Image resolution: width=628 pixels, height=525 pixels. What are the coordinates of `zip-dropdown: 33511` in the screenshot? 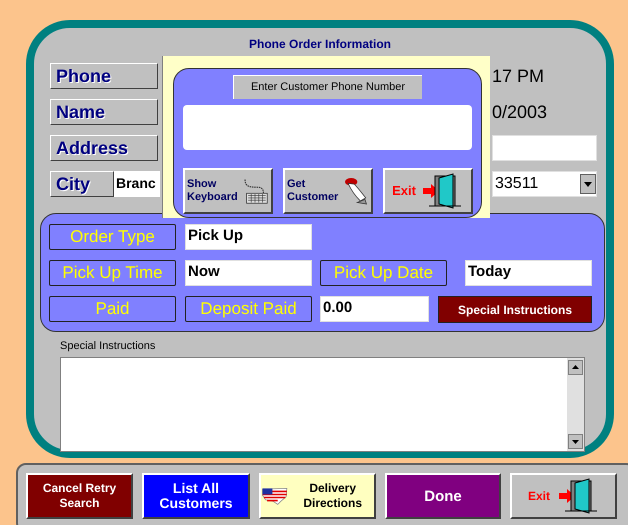 It's located at (544, 184).